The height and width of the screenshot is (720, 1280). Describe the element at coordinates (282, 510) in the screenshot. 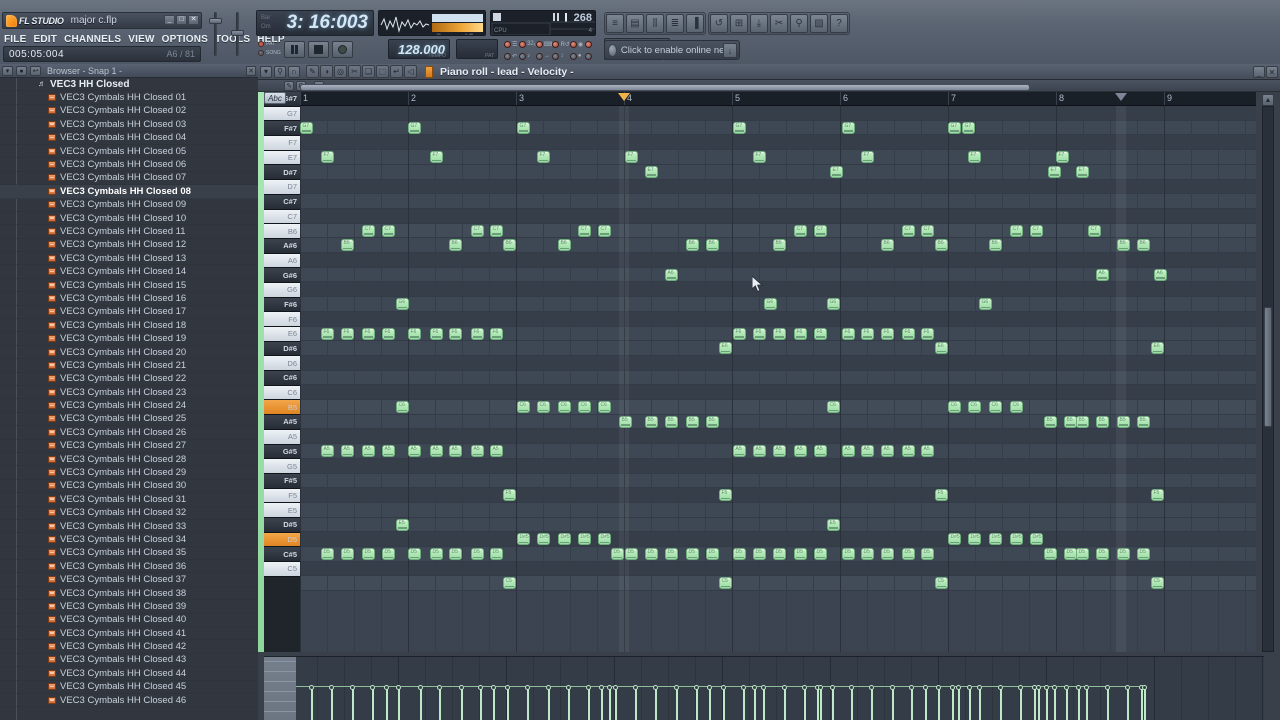

I see `piano-key-E5: E5` at that location.